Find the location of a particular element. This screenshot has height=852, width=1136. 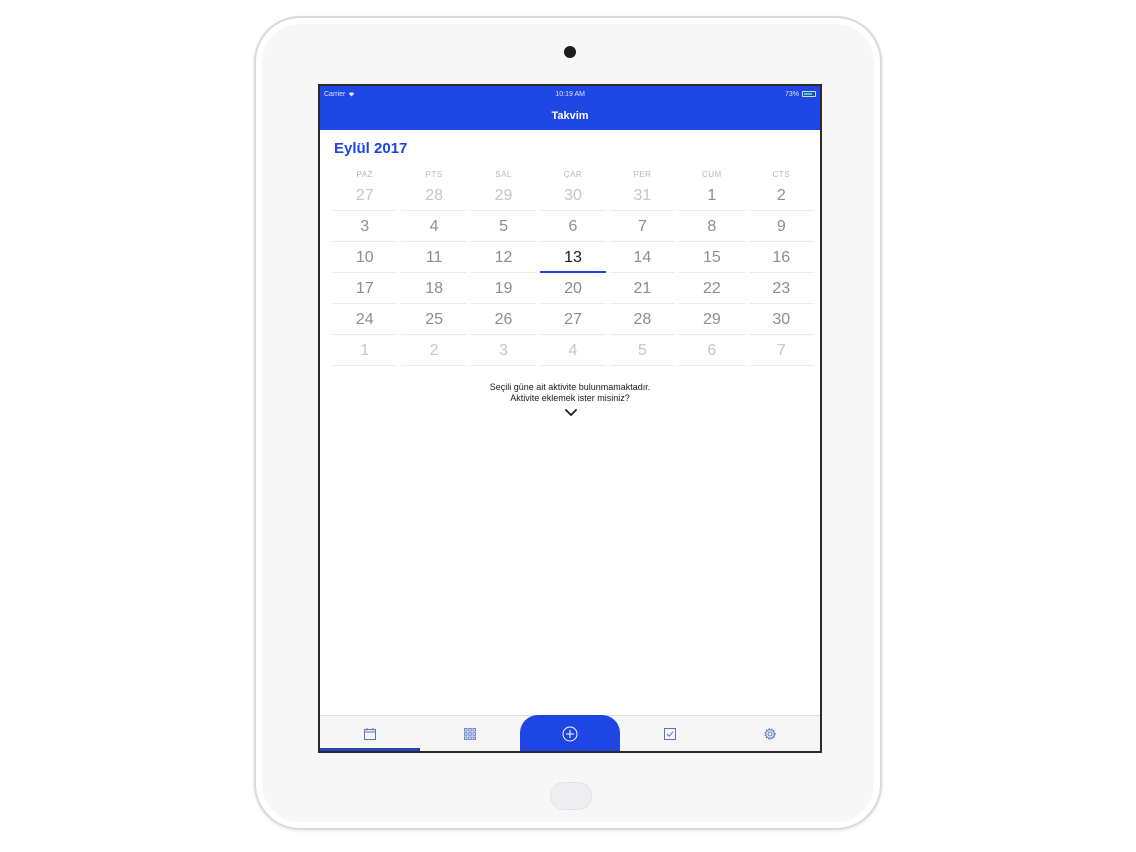

day-cell: 19 is located at coordinates (503, 288).